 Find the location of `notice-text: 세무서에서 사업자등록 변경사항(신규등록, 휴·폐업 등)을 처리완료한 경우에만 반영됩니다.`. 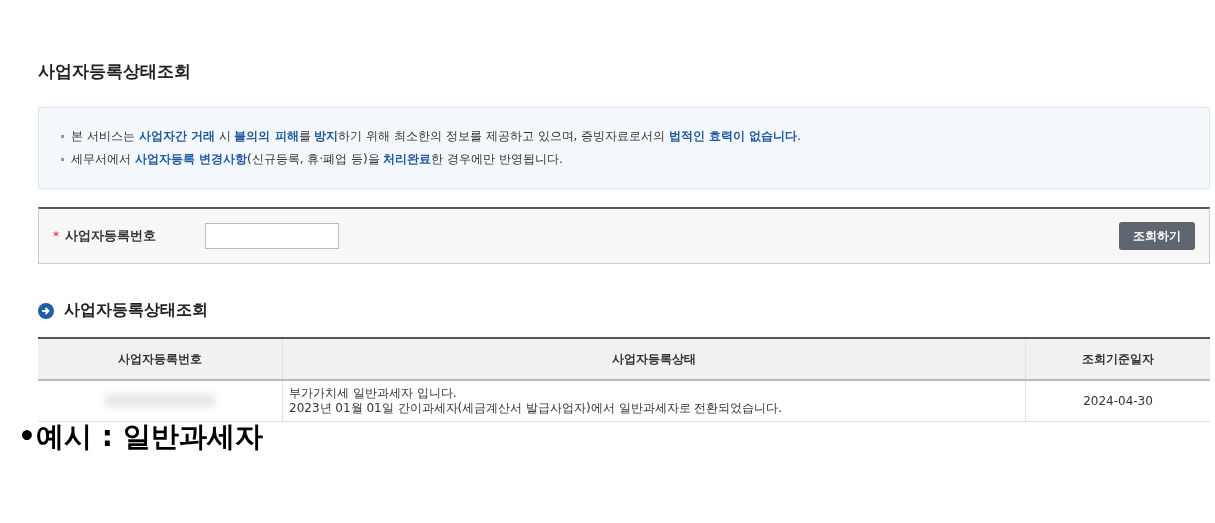

notice-text: 세무서에서 사업자등록 변경사항(신규등록, 휴·폐업 등)을 처리완료한 경우에만 반영됩니다. is located at coordinates (317, 159).